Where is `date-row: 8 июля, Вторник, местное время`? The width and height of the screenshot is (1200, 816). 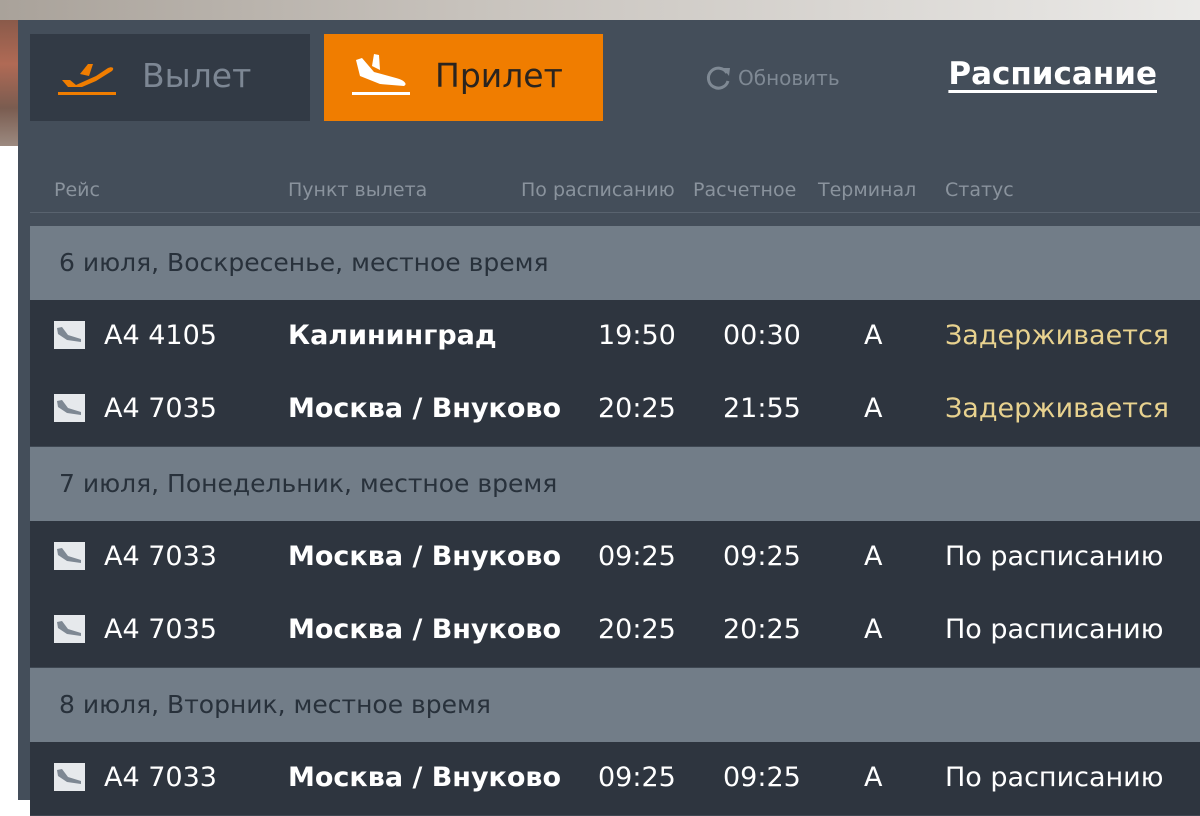
date-row: 8 июля, Вторник, местное время is located at coordinates (615, 705).